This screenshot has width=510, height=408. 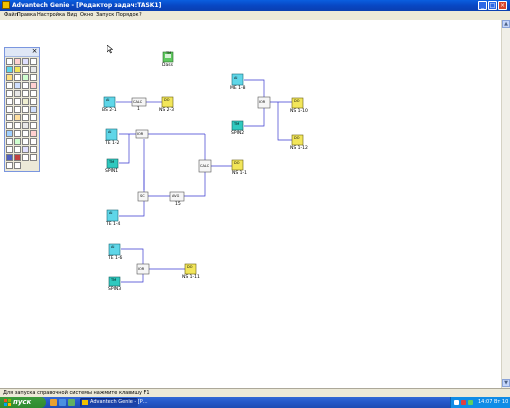 What do you see at coordinates (22, 52) in the screenshot?
I see `toolbox-header: ×` at bounding box center [22, 52].